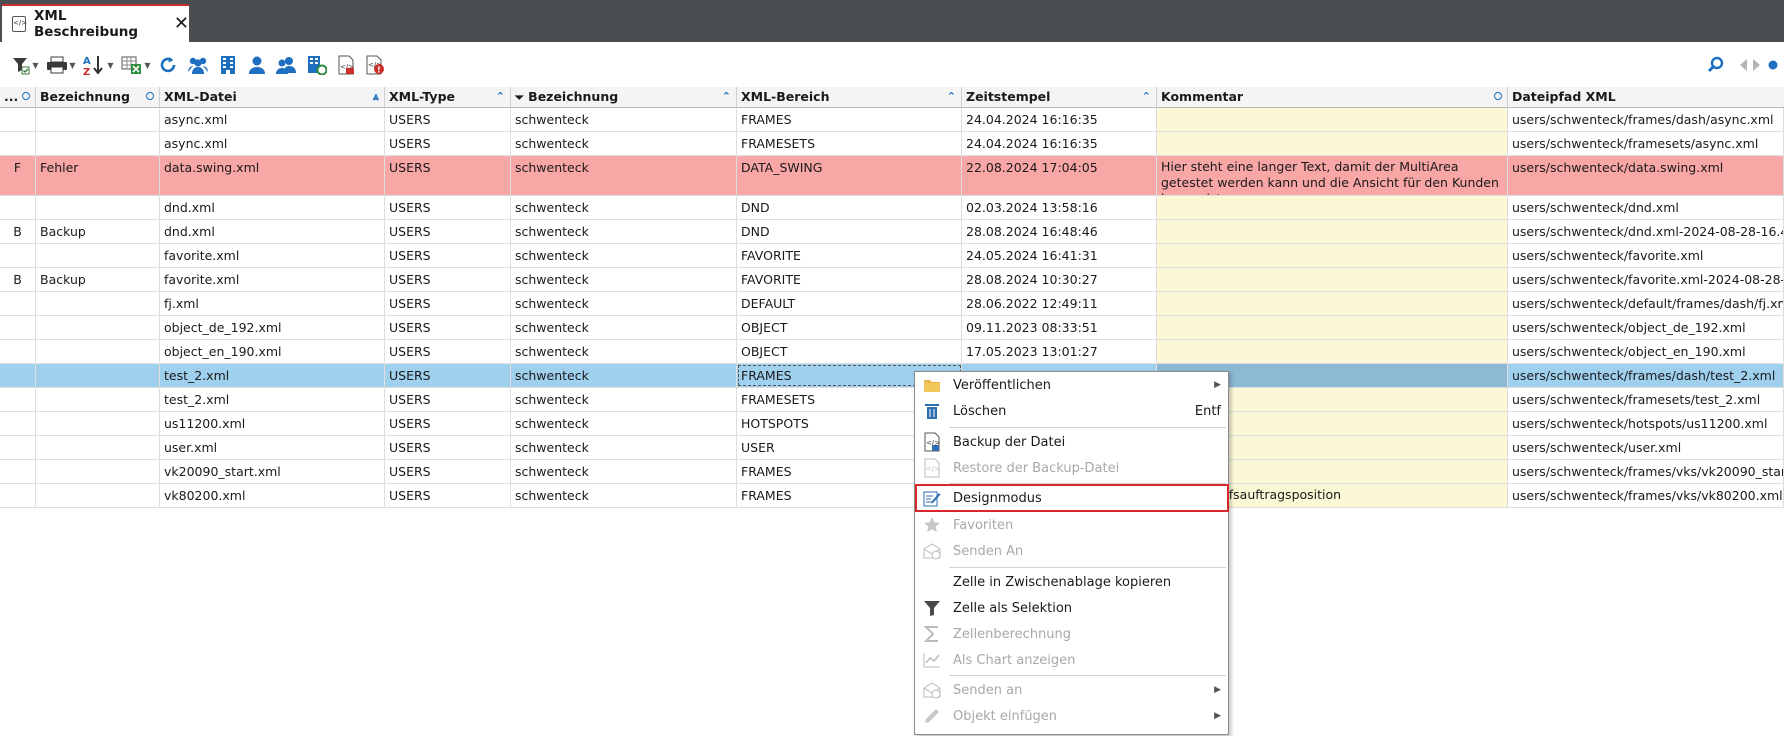 Image resolution: width=1784 pixels, height=736 pixels. Describe the element at coordinates (1059, 97) in the screenshot. I see `column-header-zeitstempel: Zeitstempel ⌃` at that location.